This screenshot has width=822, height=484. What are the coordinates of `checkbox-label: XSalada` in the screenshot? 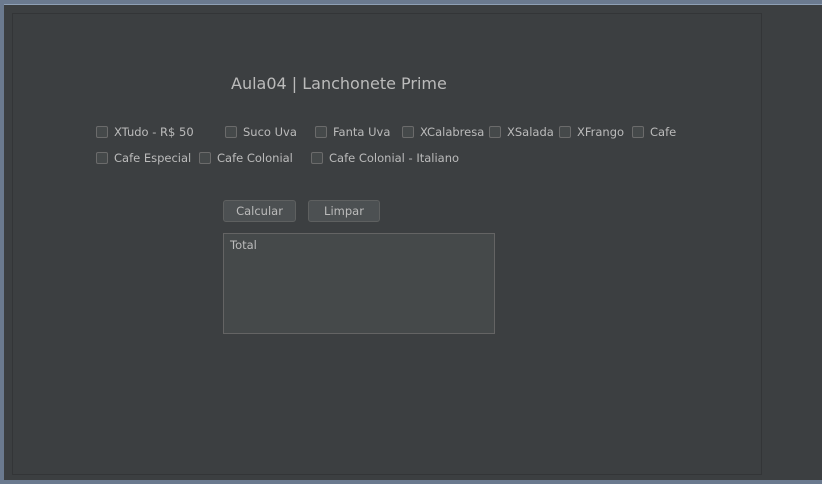 It's located at (530, 132).